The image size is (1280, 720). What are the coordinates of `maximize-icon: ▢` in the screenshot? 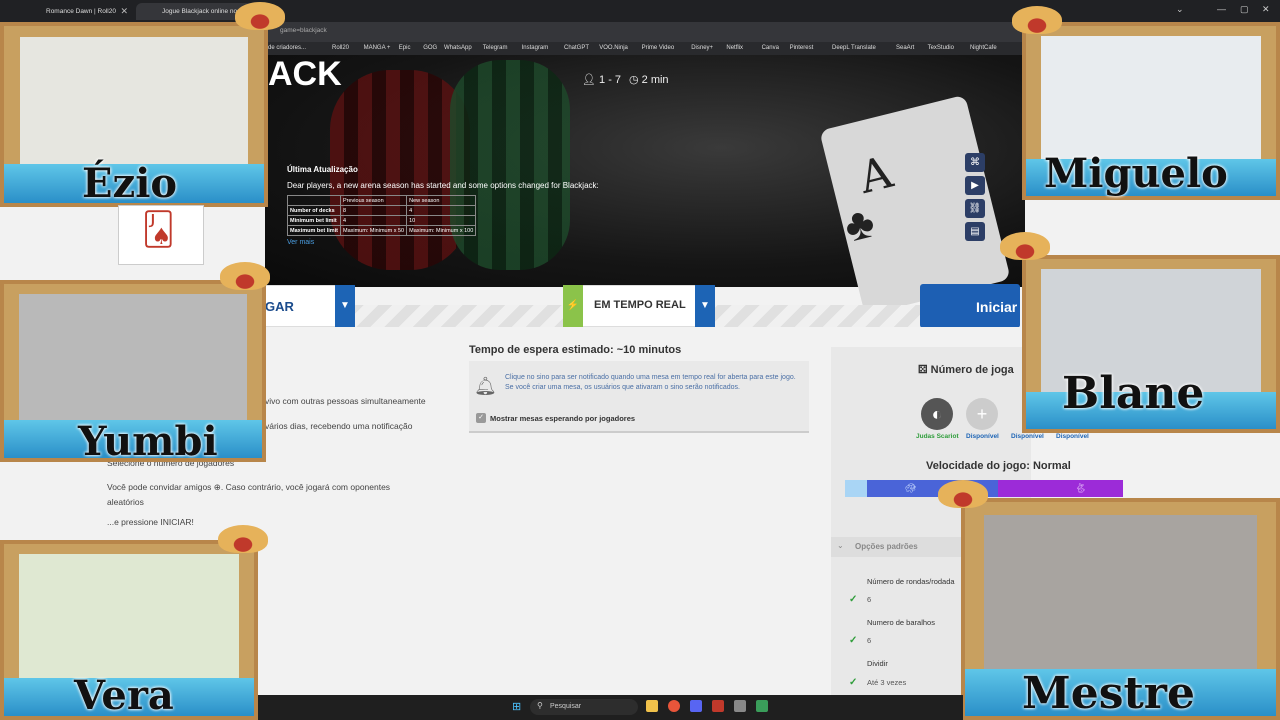 It's located at (1244, 9).